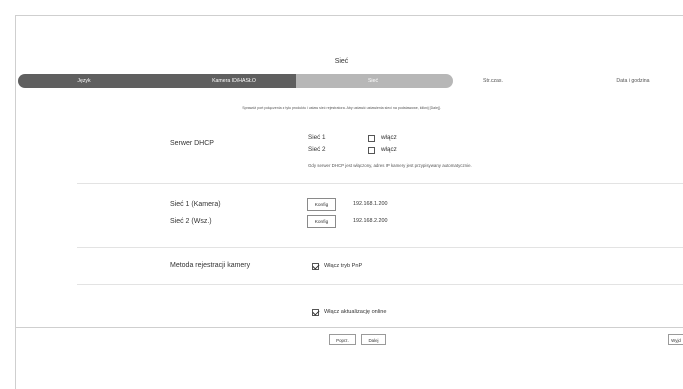  What do you see at coordinates (493, 81) in the screenshot?
I see `step-time-zone: Str.czas.` at bounding box center [493, 81].